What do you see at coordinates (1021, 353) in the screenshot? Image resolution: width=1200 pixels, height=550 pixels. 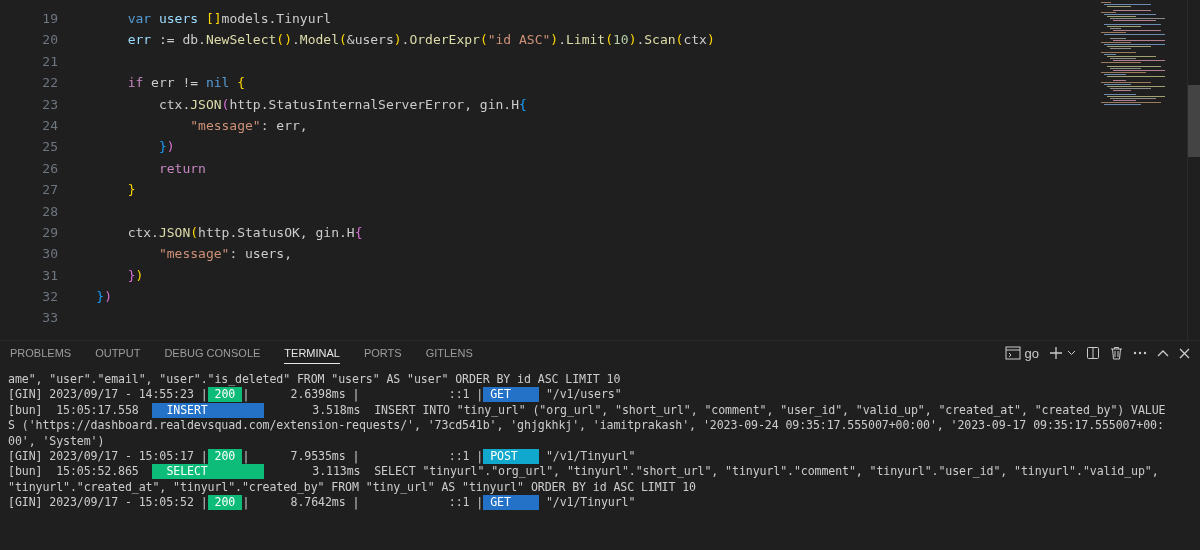 I see `terminal-selector: go` at bounding box center [1021, 353].